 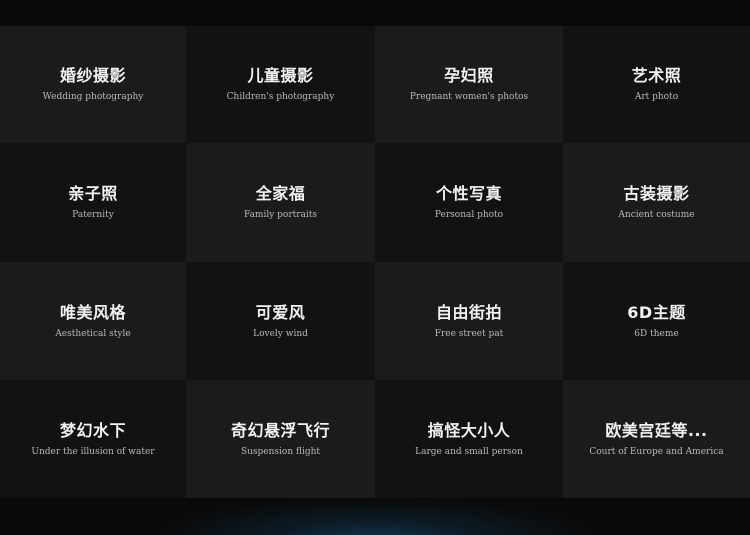 What do you see at coordinates (375, 13) in the screenshot?
I see `top-bar` at bounding box center [375, 13].